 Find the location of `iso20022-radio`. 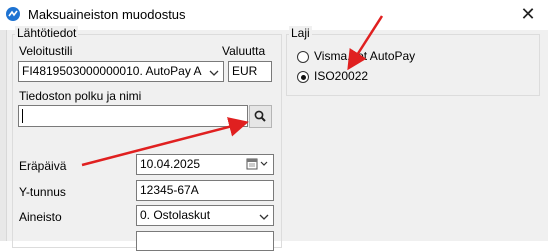

iso20022-radio is located at coordinates (303, 77).